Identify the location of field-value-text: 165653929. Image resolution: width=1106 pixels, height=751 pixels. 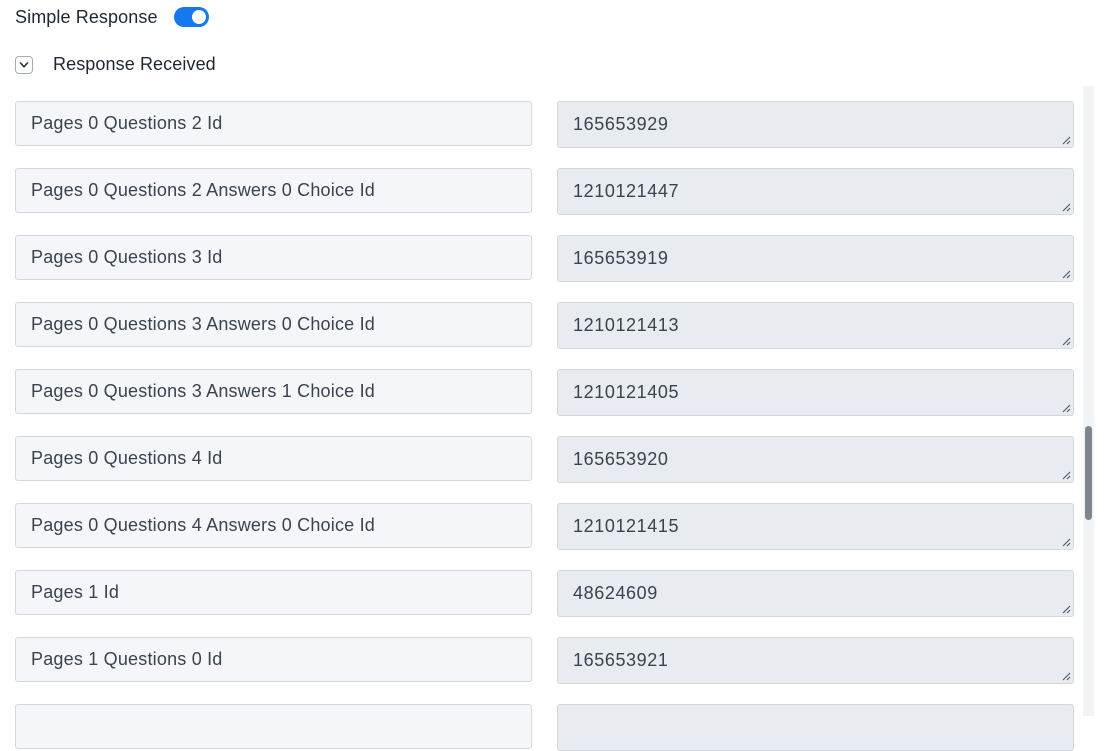
(621, 124).